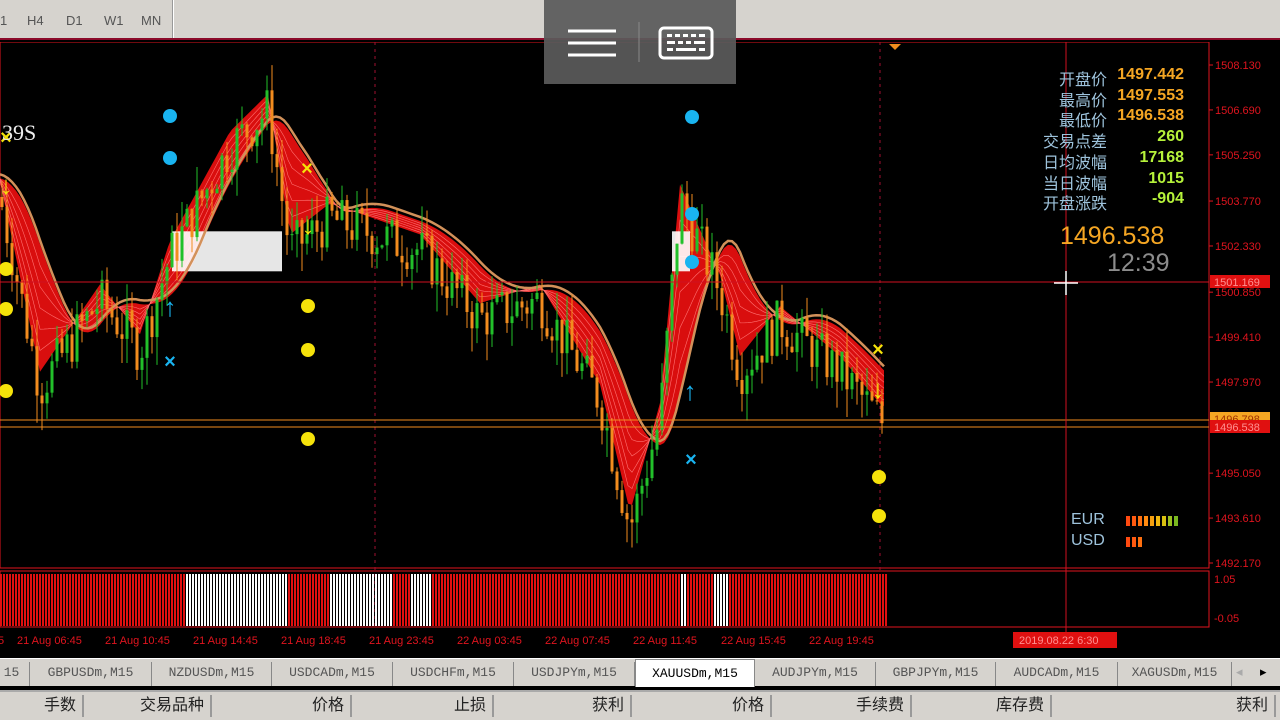  What do you see at coordinates (151, 20) in the screenshot?
I see `timeframe-mn: MN` at bounding box center [151, 20].